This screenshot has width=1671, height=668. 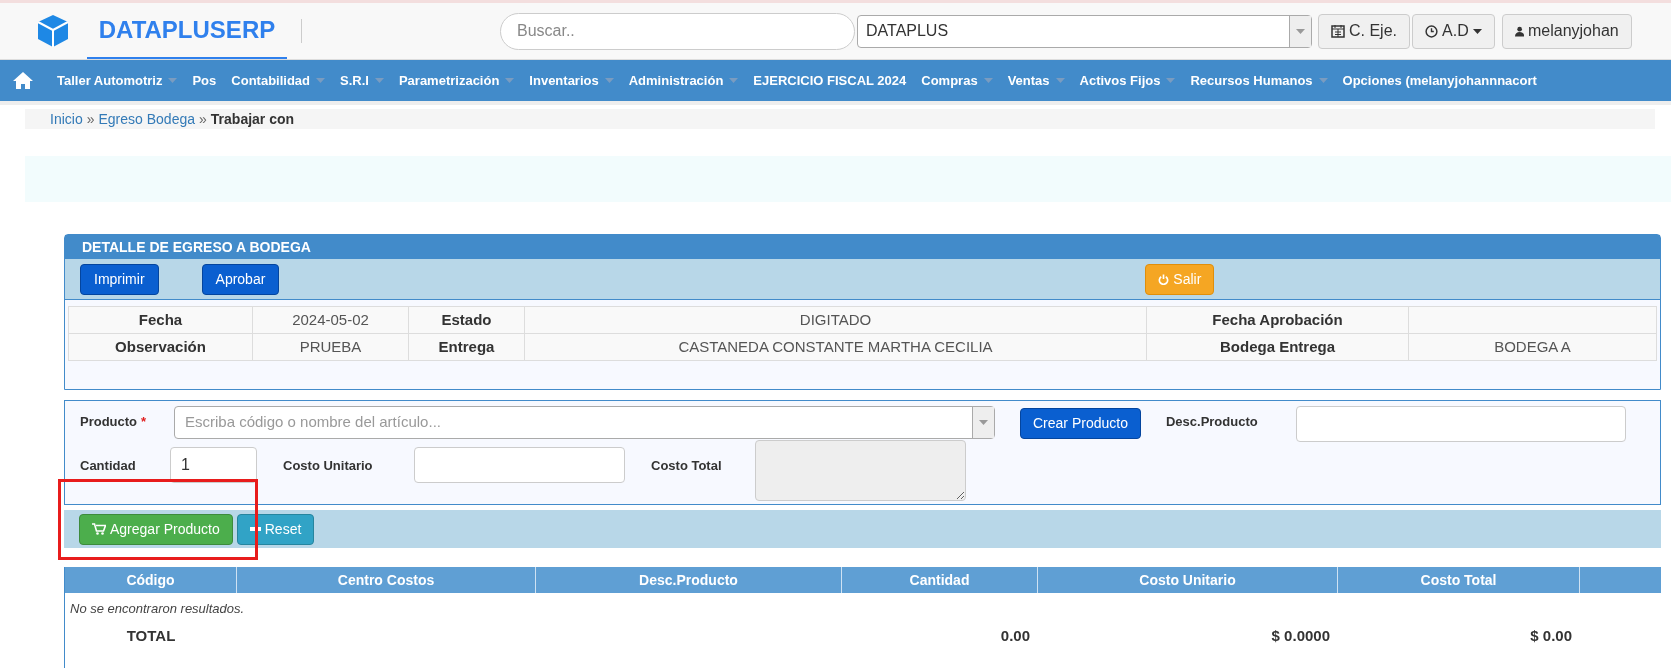 What do you see at coordinates (689, 580) in the screenshot?
I see `column-header: Desc.Producto` at bounding box center [689, 580].